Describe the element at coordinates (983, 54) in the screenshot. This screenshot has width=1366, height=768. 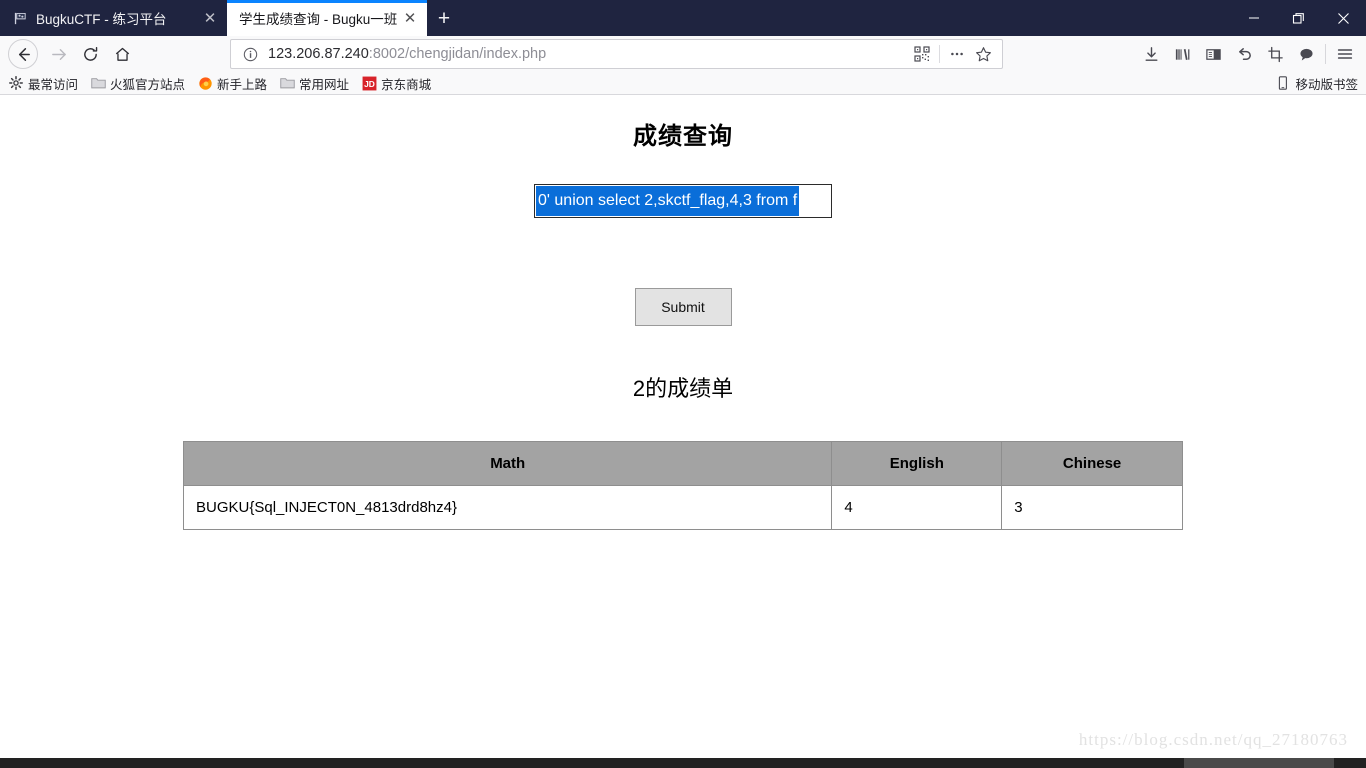
I see `star-icon` at that location.